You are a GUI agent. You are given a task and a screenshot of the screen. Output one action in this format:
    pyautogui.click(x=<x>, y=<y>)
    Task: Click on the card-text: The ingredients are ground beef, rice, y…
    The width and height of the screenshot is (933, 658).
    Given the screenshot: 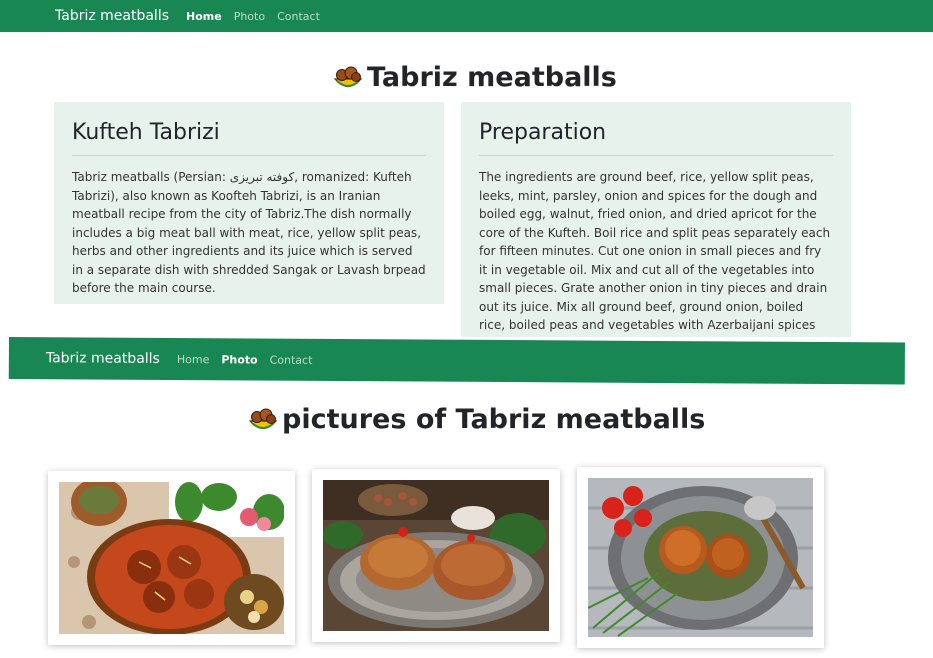 What is the action you would take?
    pyautogui.click(x=655, y=253)
    